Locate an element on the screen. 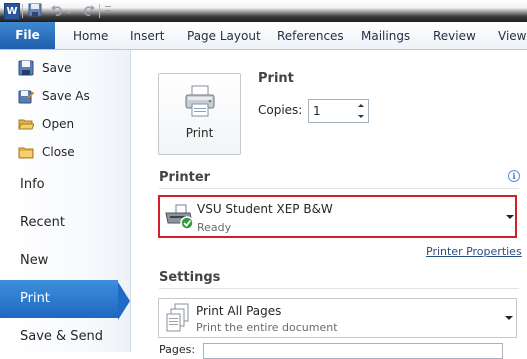 The height and width of the screenshot is (359, 527). pages-input is located at coordinates (353, 351).